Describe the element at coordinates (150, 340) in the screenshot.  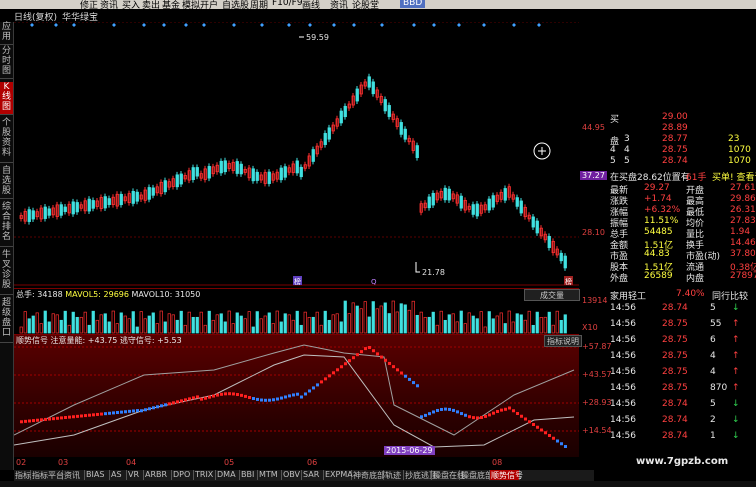
I see `ind-escape: 逃守信号: +5.53` at that location.